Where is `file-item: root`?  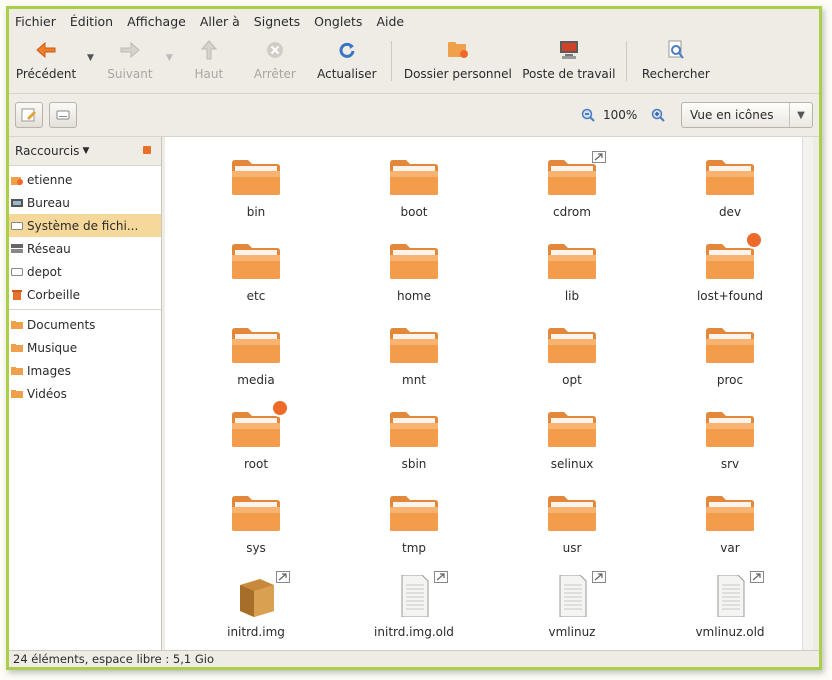 file-item: root is located at coordinates (256, 443).